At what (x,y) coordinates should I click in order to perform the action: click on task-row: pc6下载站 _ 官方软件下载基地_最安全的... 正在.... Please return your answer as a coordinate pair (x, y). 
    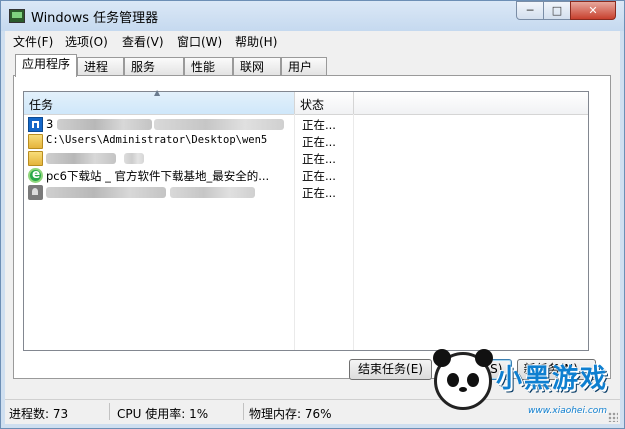
    Looking at the image, I should click on (306, 175).